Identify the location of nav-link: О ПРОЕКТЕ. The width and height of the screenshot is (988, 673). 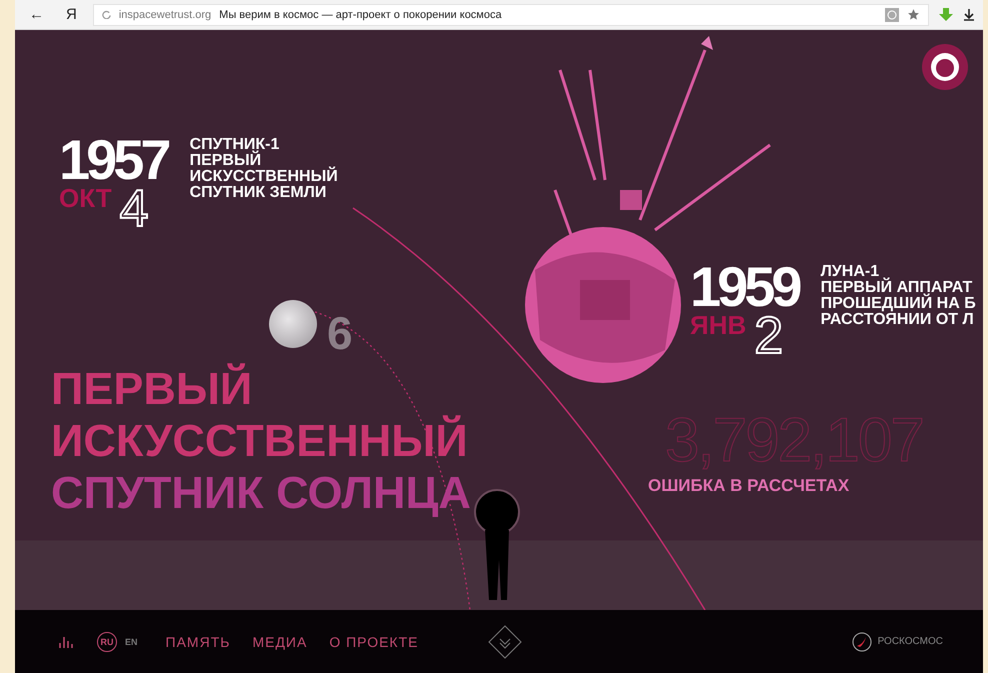
(373, 642).